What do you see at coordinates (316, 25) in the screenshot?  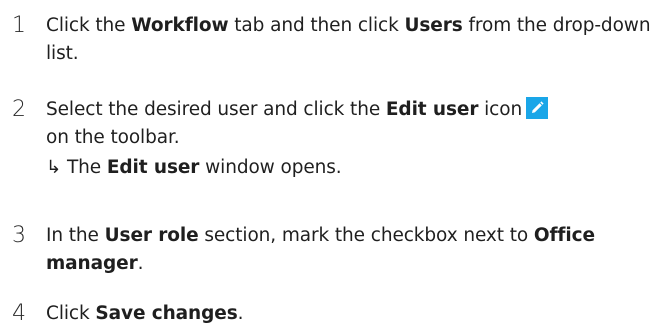 I see `instruction-text: tab and then click` at bounding box center [316, 25].